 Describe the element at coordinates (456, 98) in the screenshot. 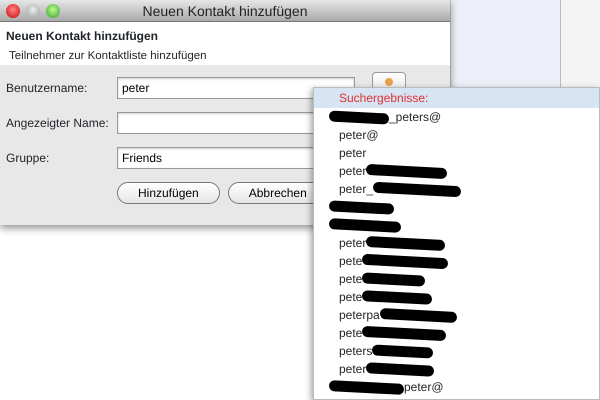

I see `results-heading: Suchergebnisse:` at that location.